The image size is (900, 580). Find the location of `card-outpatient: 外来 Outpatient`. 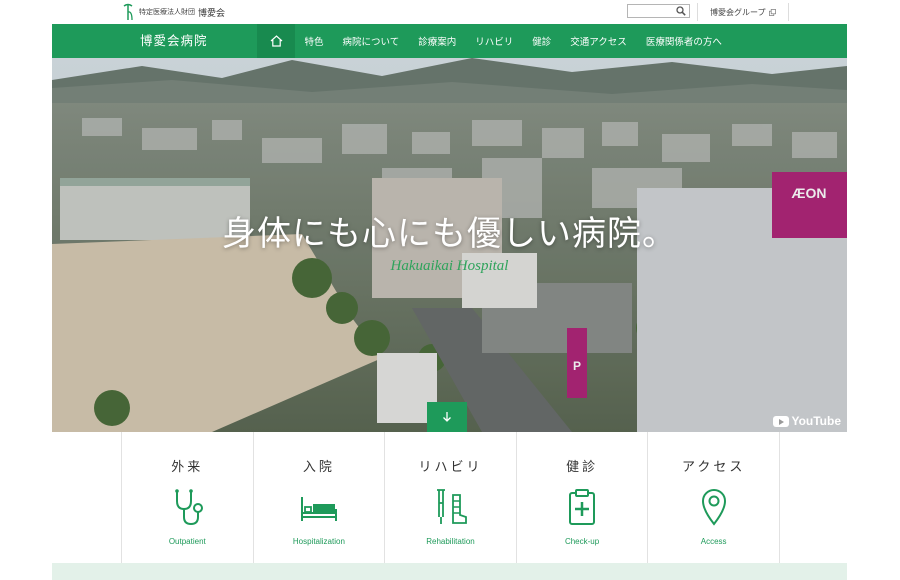

card-outpatient: 外来 Outpatient is located at coordinates (188, 497).